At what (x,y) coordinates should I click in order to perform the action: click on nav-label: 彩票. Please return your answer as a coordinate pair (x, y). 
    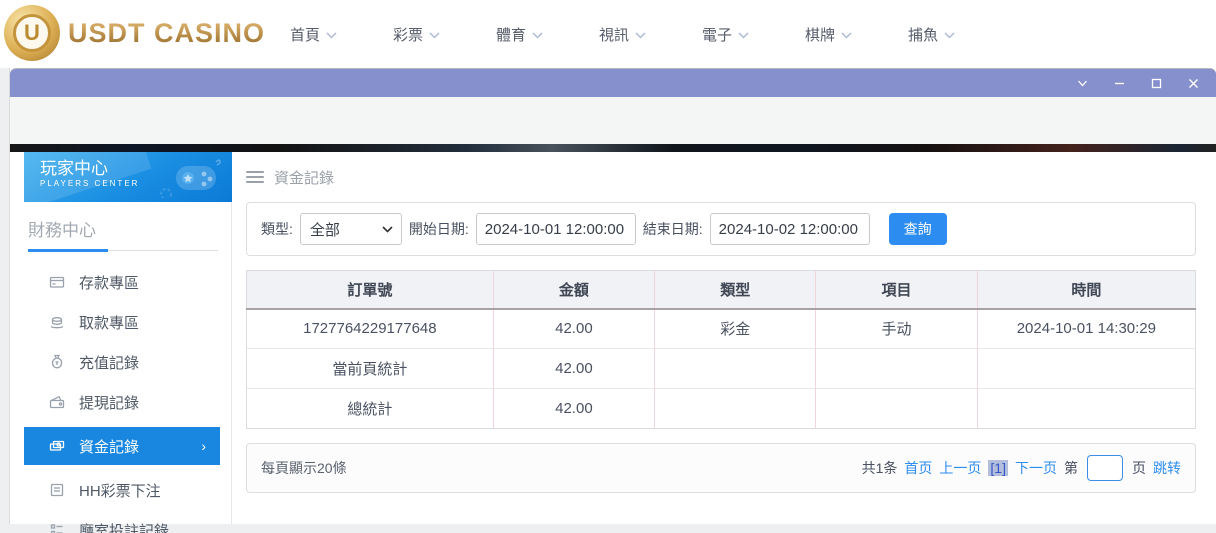
    Looking at the image, I should click on (407, 35).